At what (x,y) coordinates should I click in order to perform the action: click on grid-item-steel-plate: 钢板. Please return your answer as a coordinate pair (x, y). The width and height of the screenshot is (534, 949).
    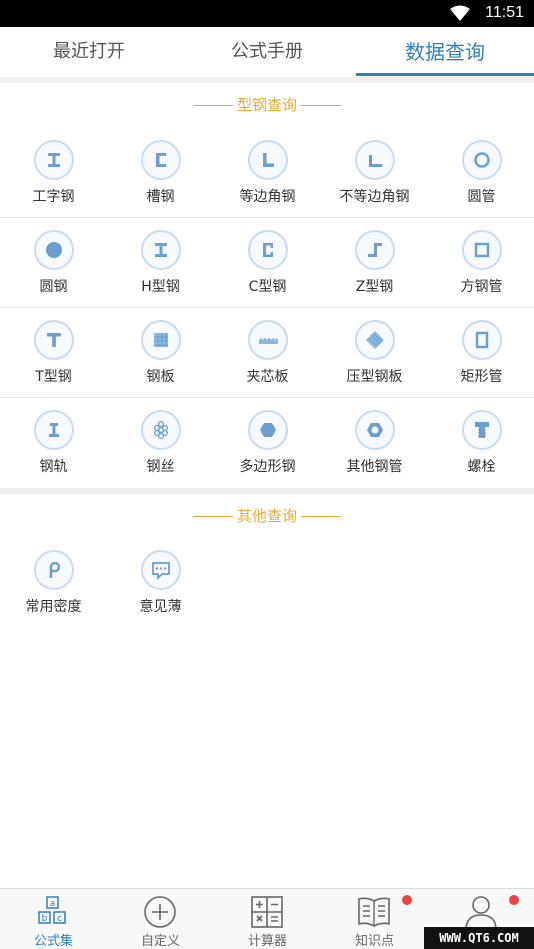
    Looking at the image, I should click on (160, 353).